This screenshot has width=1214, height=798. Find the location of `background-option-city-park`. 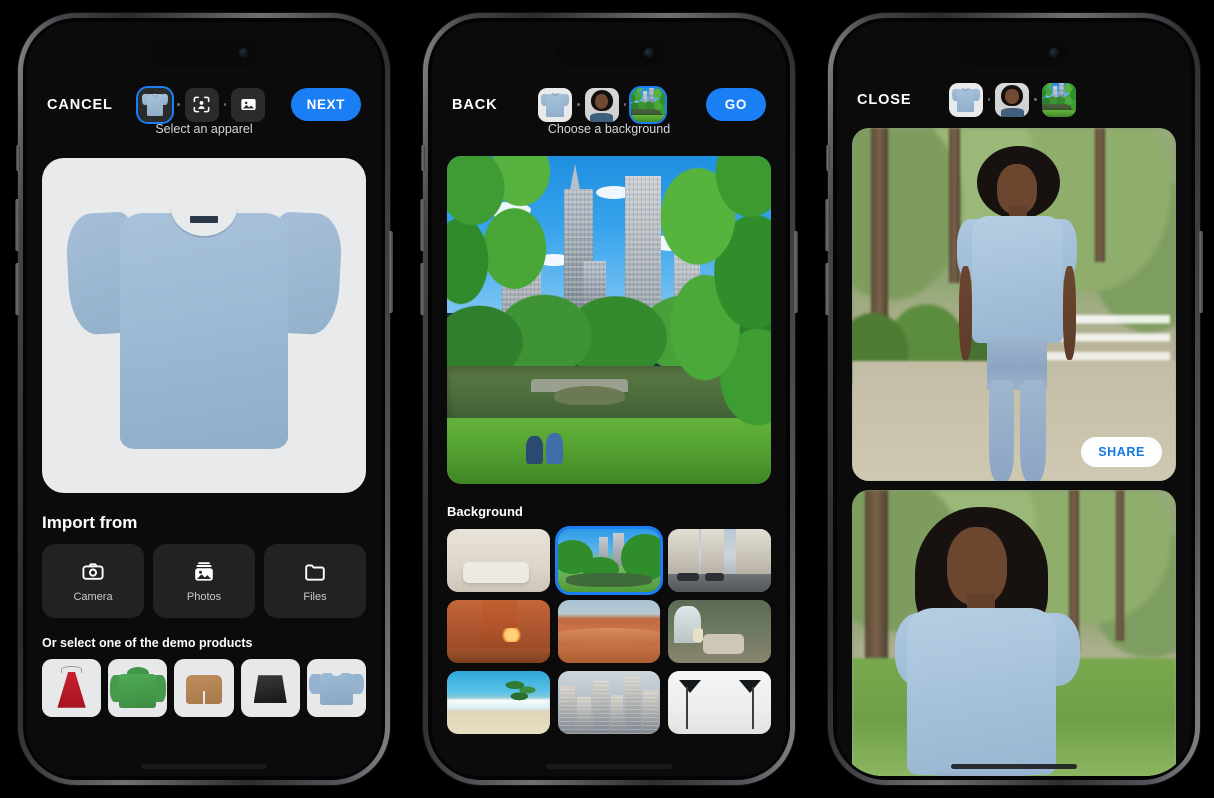

background-option-city-park is located at coordinates (609, 560).